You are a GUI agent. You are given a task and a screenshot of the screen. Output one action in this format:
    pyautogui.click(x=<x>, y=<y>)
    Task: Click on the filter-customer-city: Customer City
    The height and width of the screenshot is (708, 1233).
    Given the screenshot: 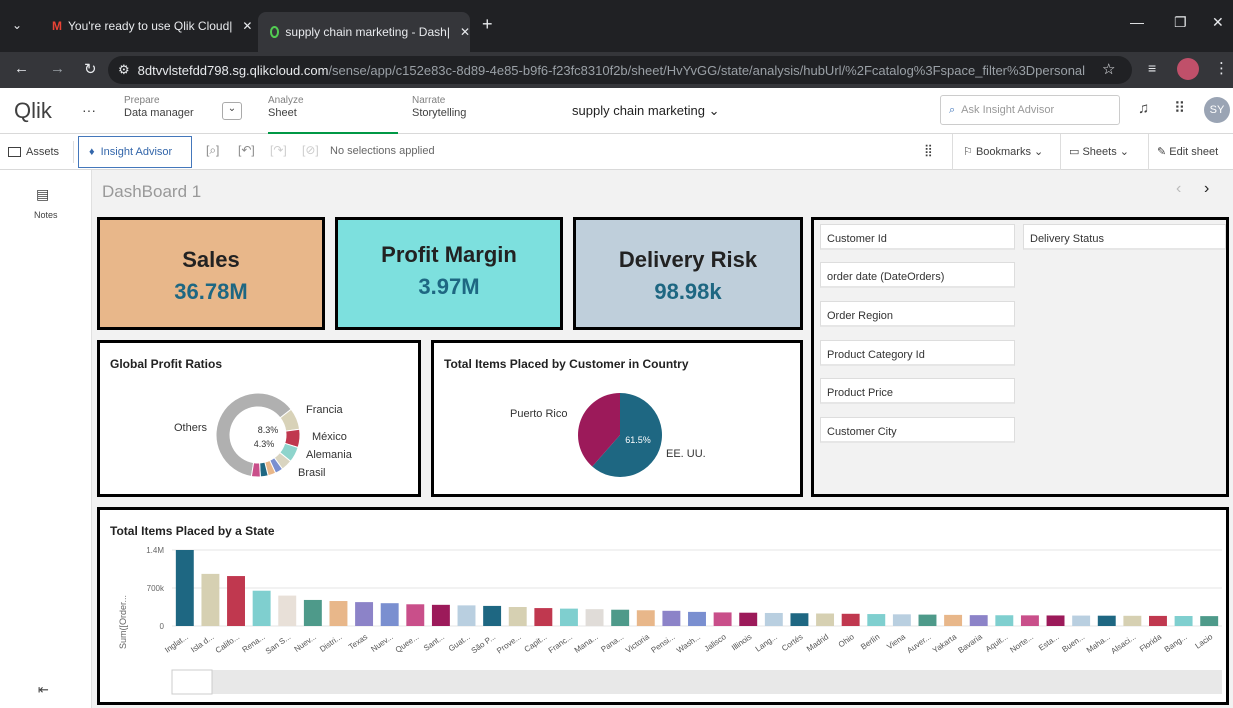 What is the action you would take?
    pyautogui.click(x=917, y=430)
    